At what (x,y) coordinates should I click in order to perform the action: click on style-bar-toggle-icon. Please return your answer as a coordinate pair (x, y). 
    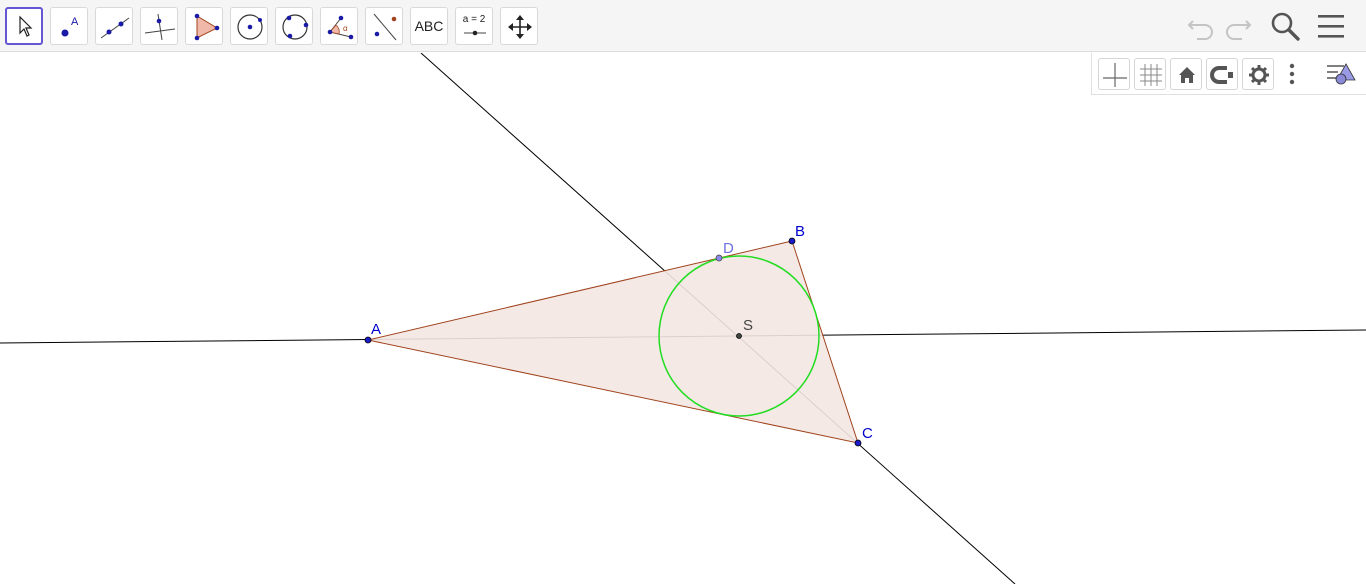
    Looking at the image, I should click on (1341, 74).